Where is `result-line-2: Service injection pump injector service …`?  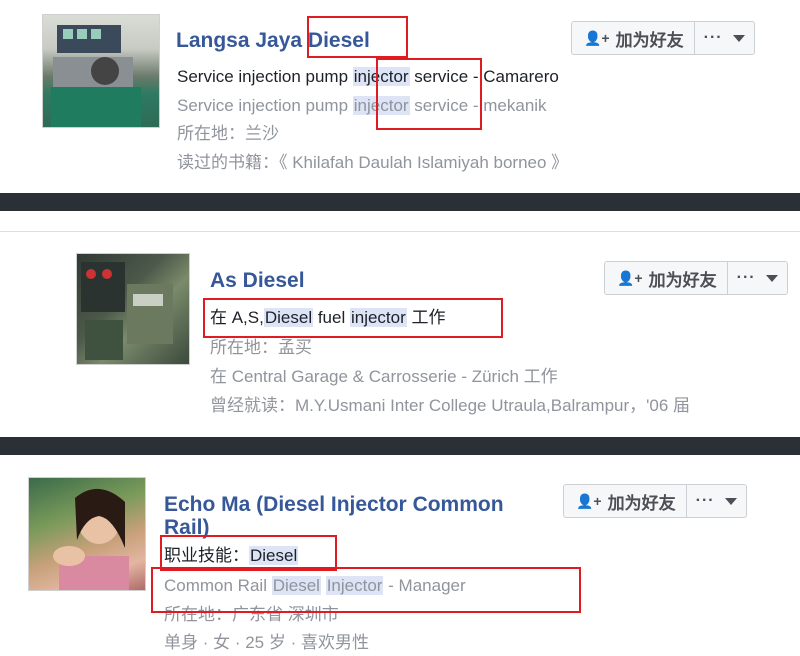 result-line-2: Service injection pump injector service … is located at coordinates (362, 106).